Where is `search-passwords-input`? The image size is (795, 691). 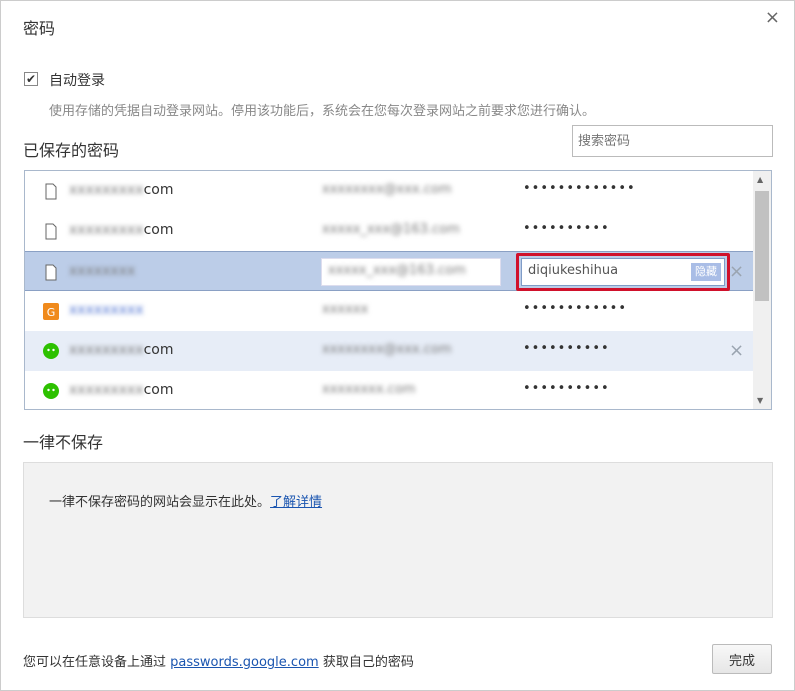 search-passwords-input is located at coordinates (672, 141).